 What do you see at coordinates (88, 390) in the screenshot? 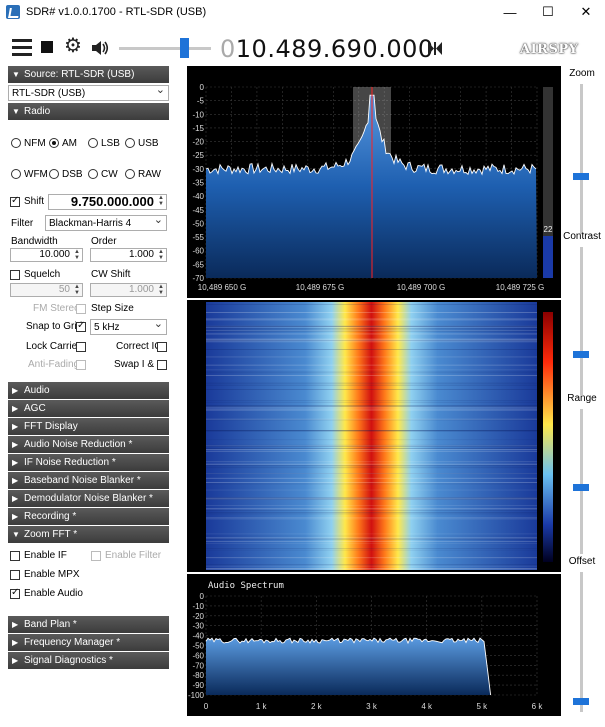
I see `section-header: ▶ Audio` at bounding box center [88, 390].